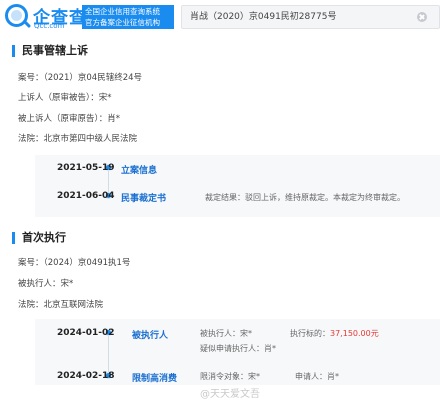 The width and height of the screenshot is (440, 403). What do you see at coordinates (65, 98) in the screenshot?
I see `appeal-appellant: 上诉人（原审被告）：宋*` at bounding box center [65, 98].